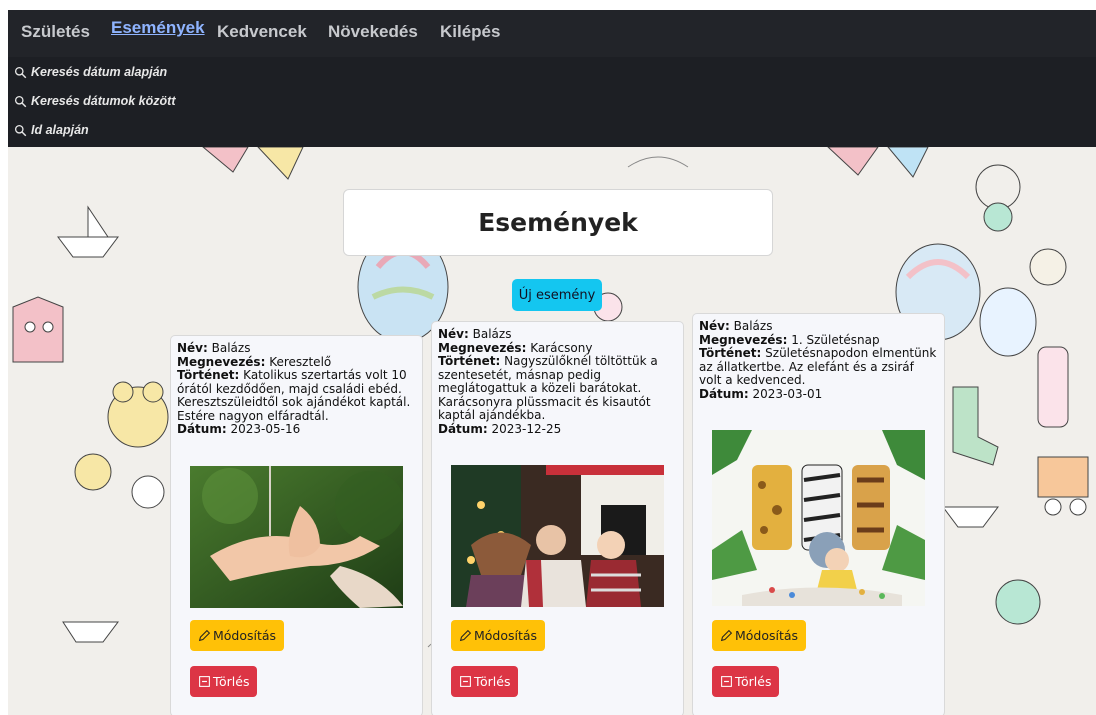  I want to click on page-heading-box: Események, so click(558, 222).